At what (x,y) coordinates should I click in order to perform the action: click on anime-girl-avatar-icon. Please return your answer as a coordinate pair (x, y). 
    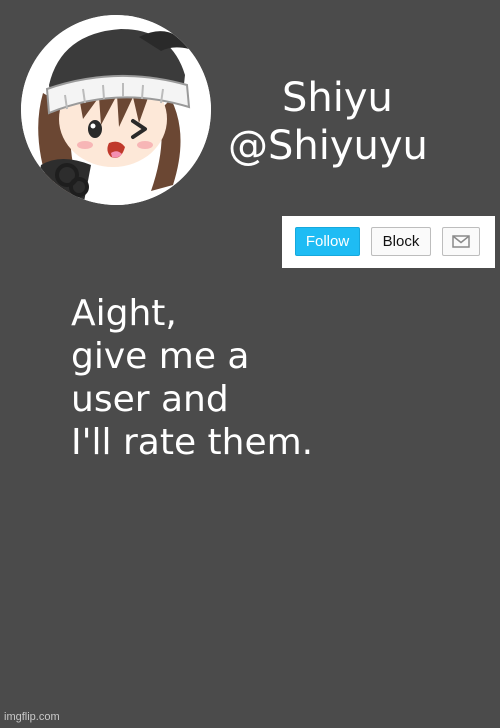
    Looking at the image, I should click on (116, 110).